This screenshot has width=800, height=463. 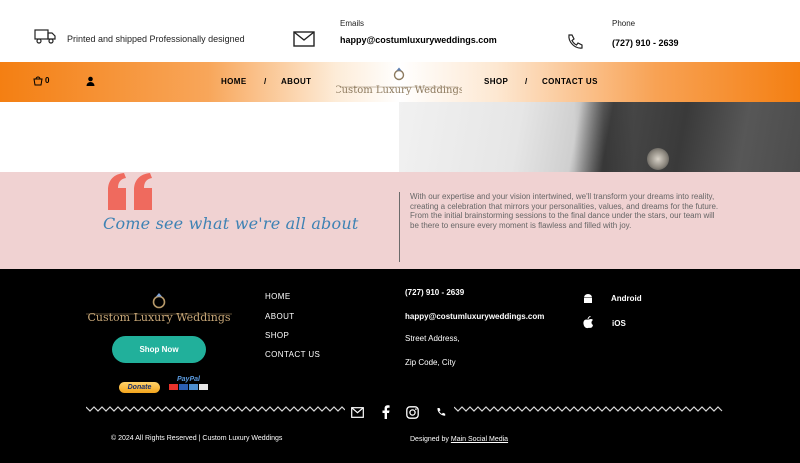 What do you see at coordinates (158, 317) in the screenshot?
I see `footer-logo-text: Custom Luxury Weddings` at bounding box center [158, 317].